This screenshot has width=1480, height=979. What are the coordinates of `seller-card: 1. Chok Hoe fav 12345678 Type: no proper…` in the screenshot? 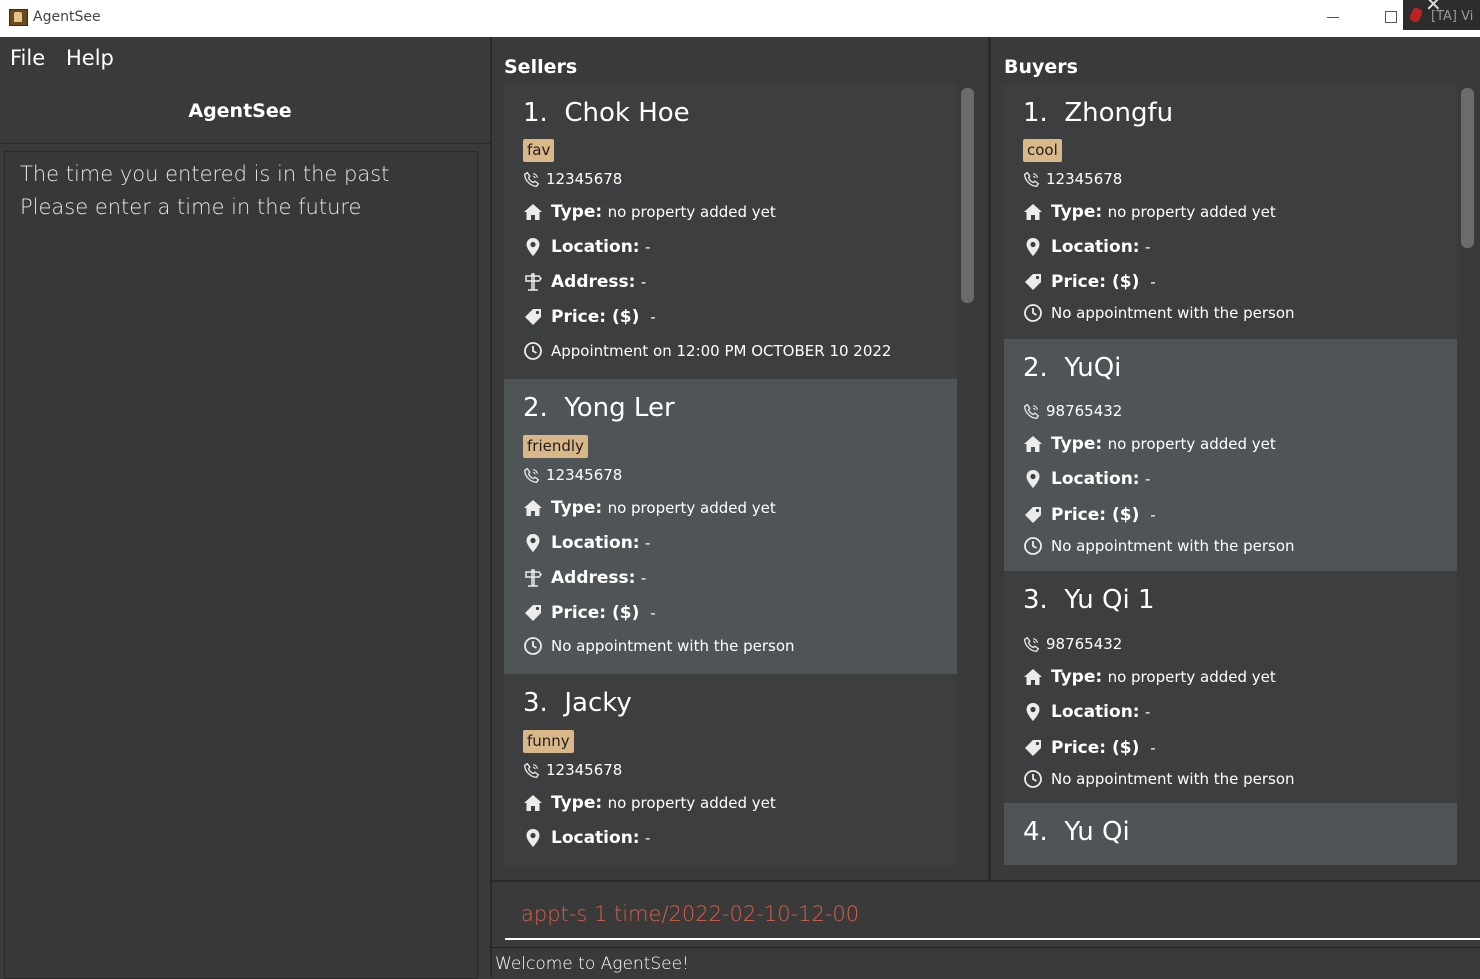 It's located at (730, 231).